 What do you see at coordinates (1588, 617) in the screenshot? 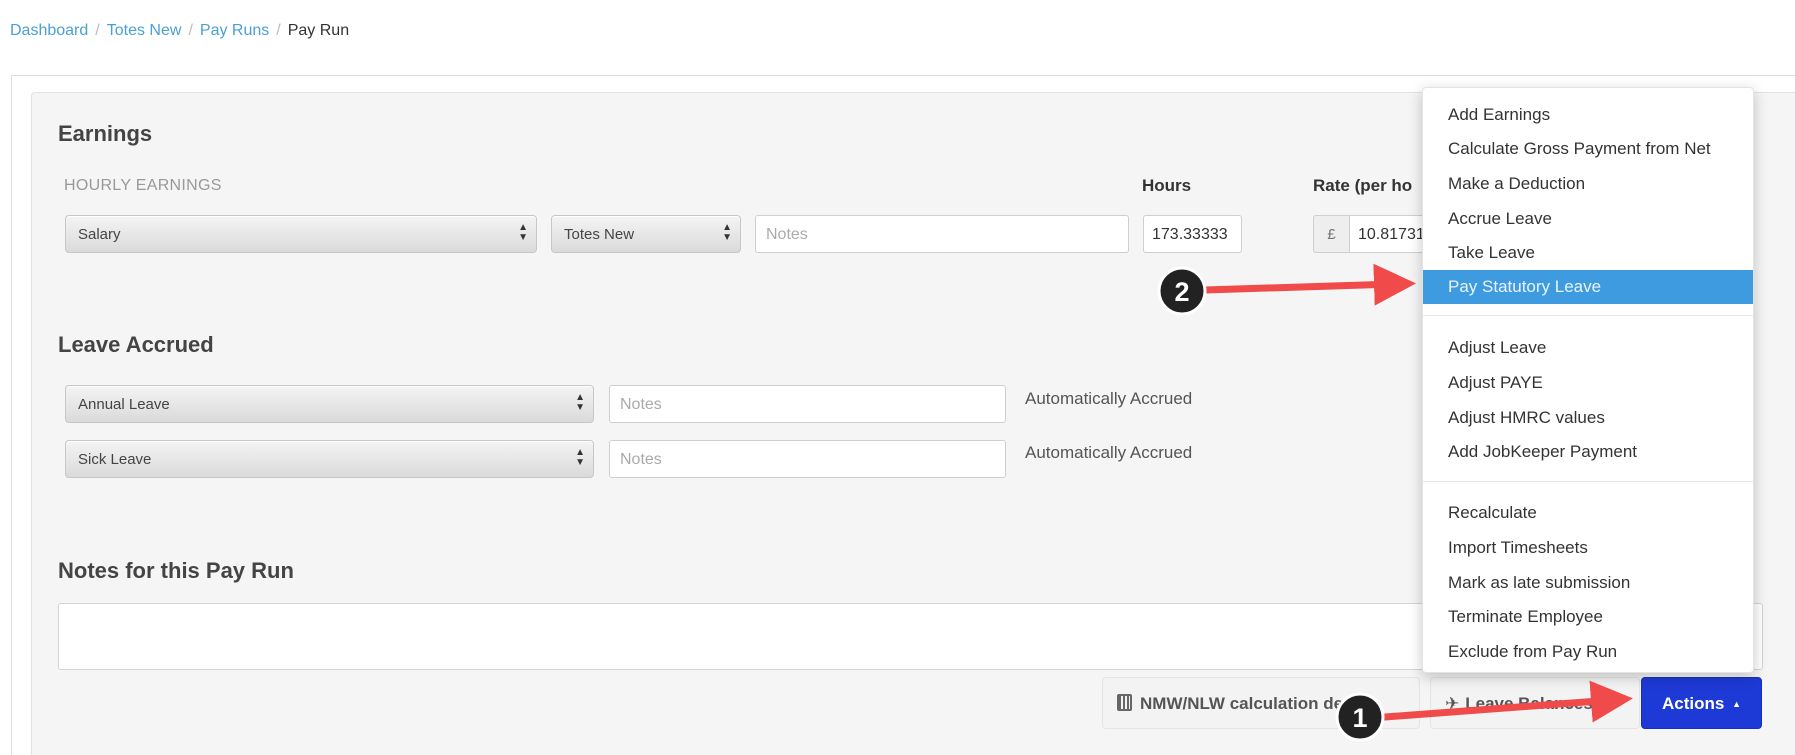
I see `menu-item-terminate-employee: Terminate Employee` at bounding box center [1588, 617].